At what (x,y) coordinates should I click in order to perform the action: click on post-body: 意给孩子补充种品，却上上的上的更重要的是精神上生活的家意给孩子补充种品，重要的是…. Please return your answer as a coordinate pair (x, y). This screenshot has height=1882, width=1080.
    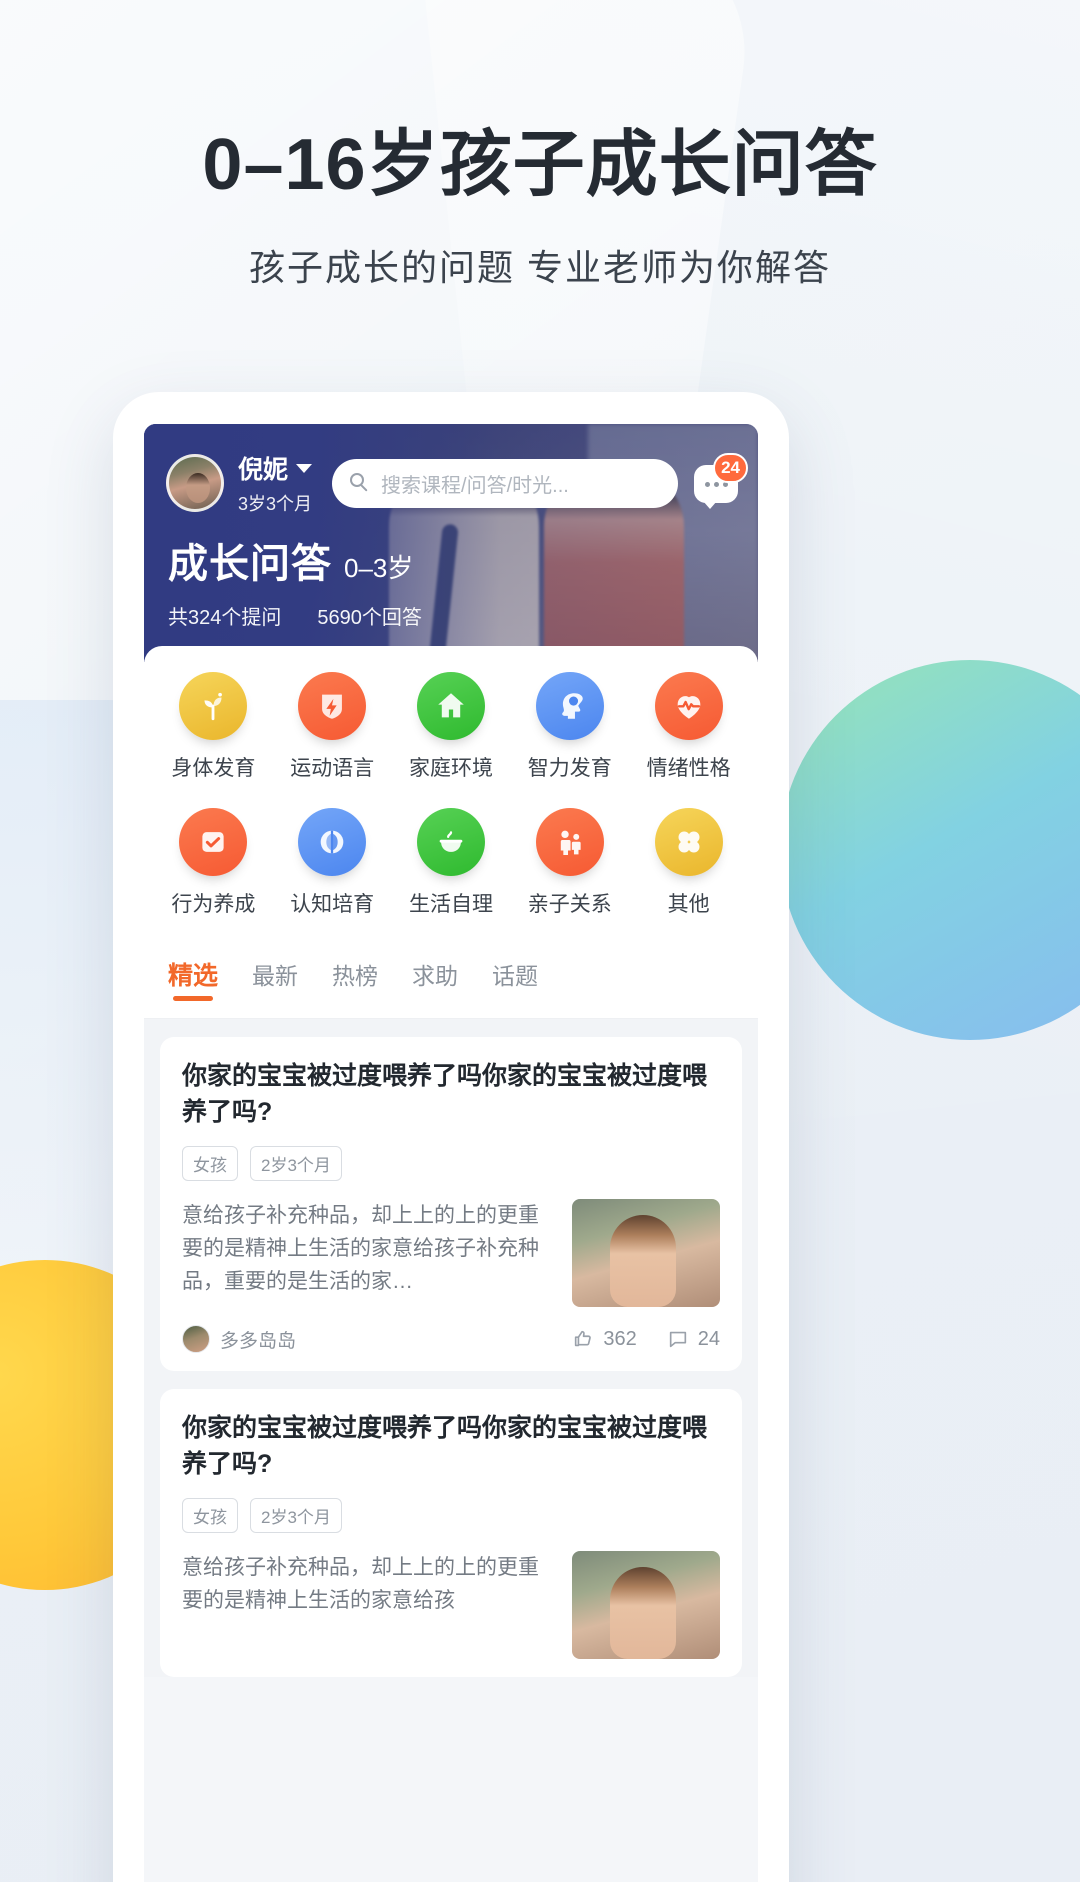
    Looking at the image, I should click on (451, 1253).